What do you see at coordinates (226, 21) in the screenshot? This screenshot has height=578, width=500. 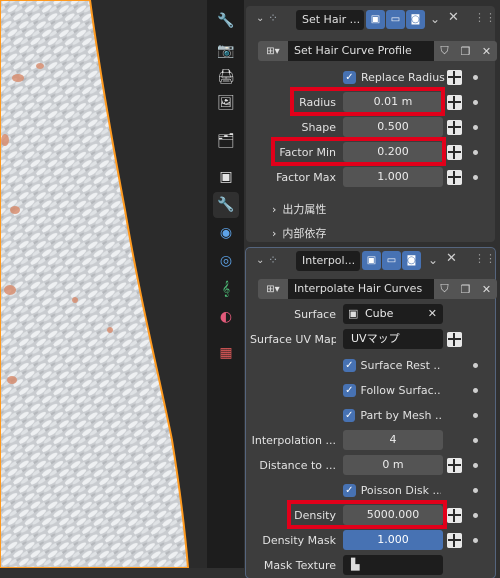 I see `tool-icon: 🔧` at bounding box center [226, 21].